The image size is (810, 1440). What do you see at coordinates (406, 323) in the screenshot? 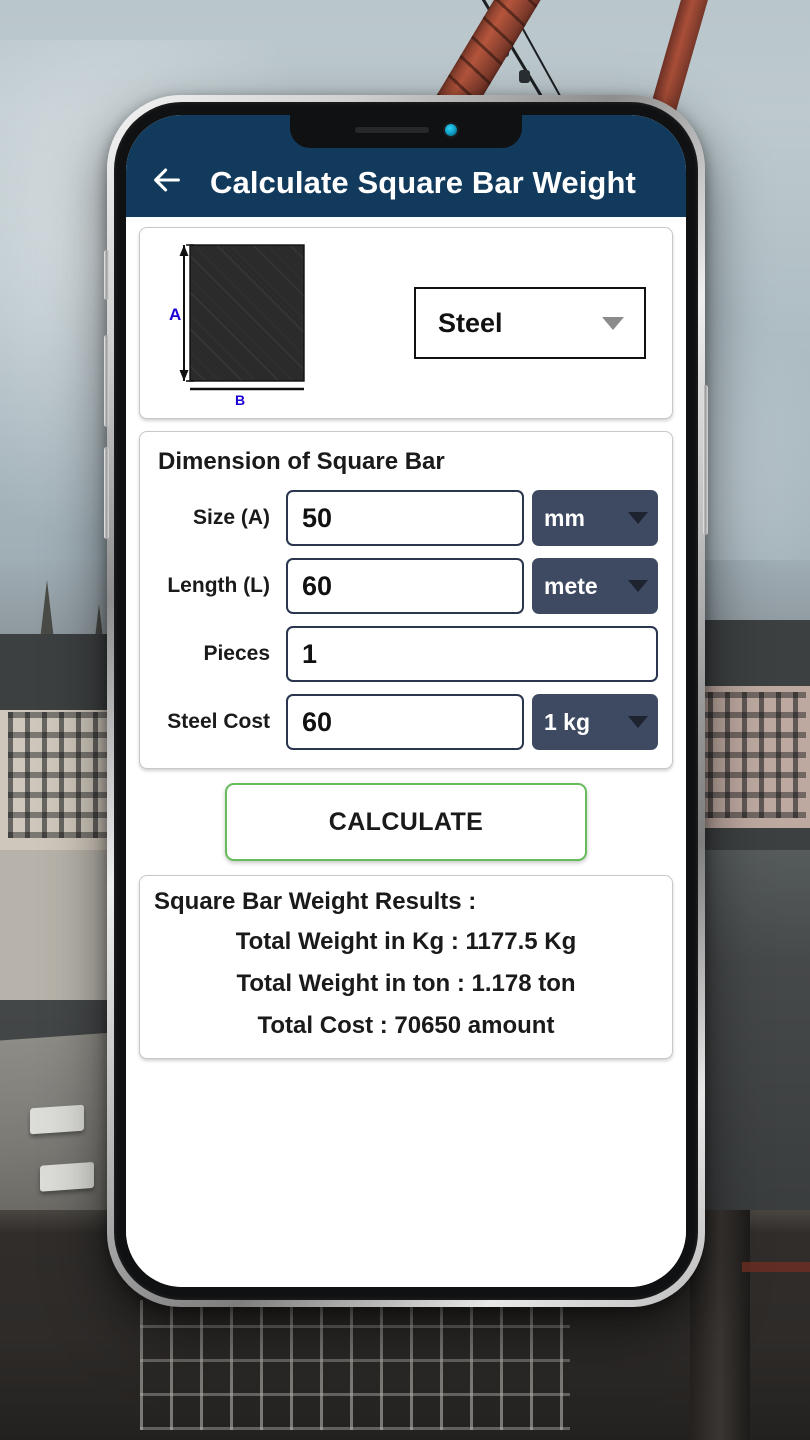
I see `material-card: A B Steel` at bounding box center [406, 323].